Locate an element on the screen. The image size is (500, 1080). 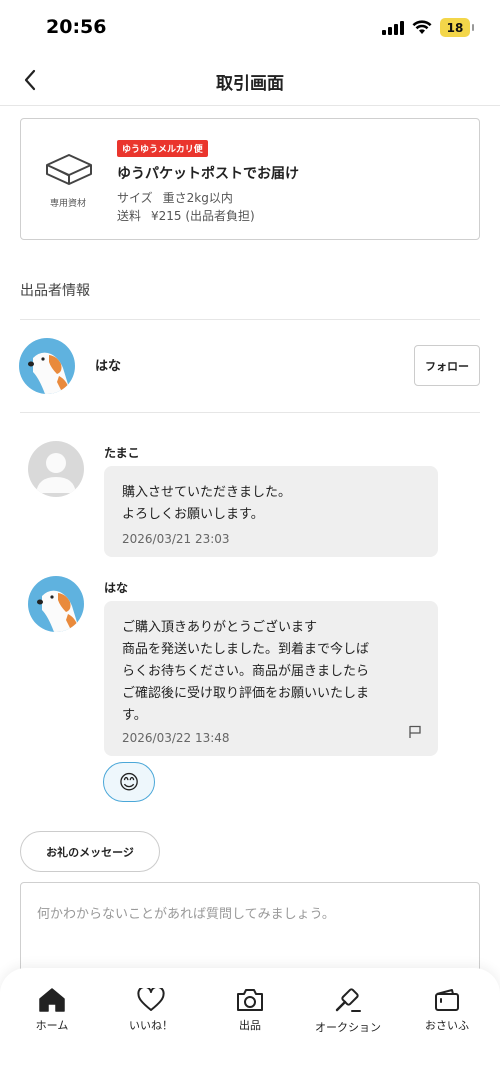
shipping-fee-label: 送料 is located at coordinates (129, 216).